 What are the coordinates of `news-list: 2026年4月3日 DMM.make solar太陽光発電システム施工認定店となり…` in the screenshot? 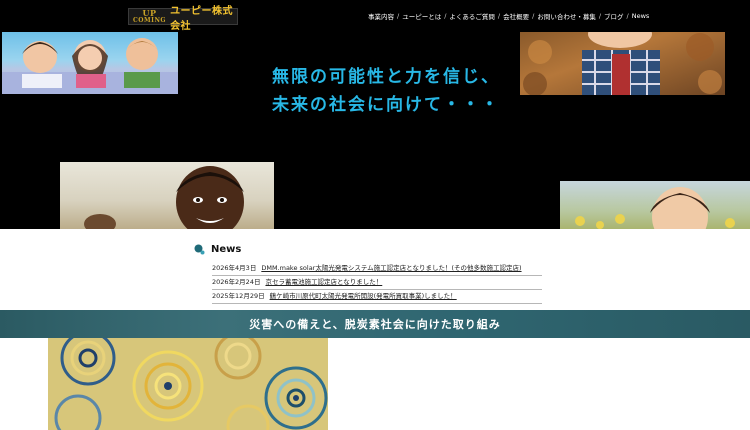 It's located at (377, 283).